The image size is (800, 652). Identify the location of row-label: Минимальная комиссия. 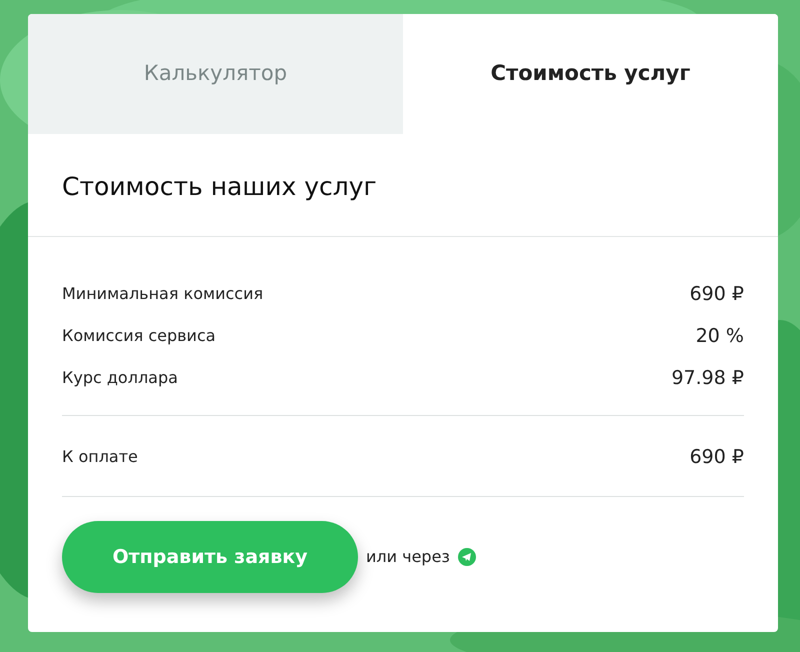
(163, 294).